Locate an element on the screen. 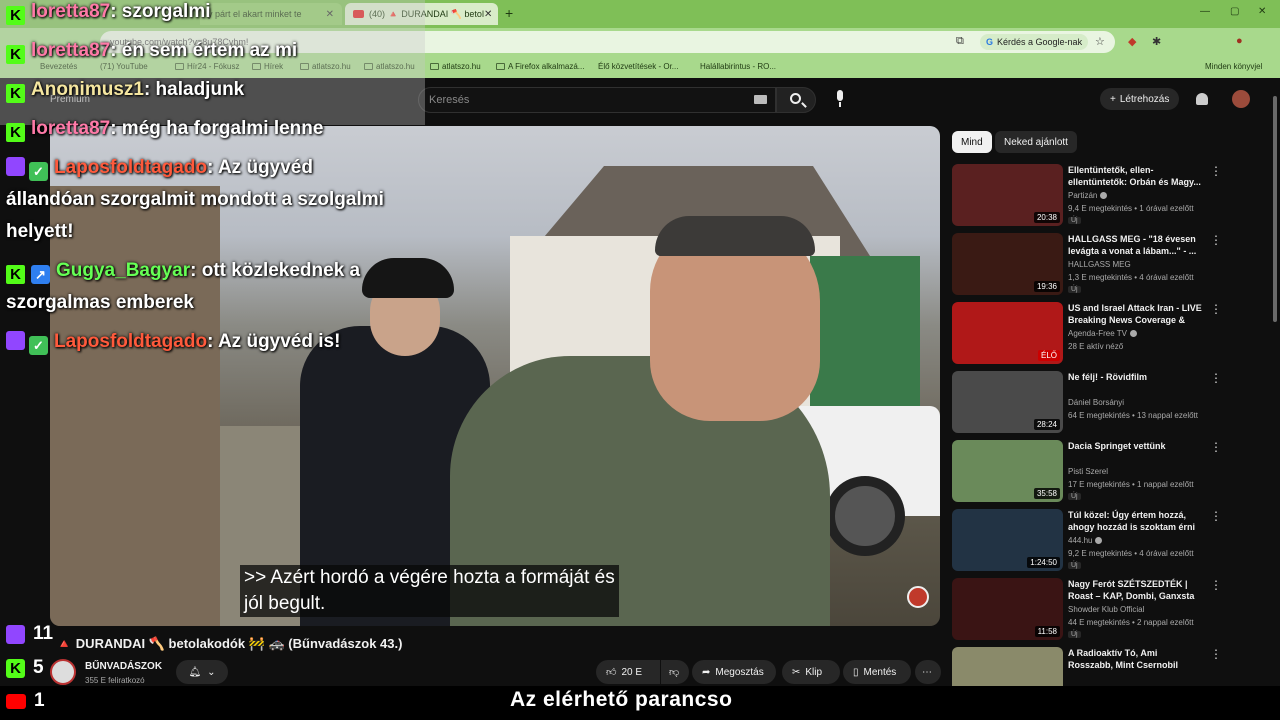 This screenshot has height=720, width=1280. scrollbar-thumb is located at coordinates (1275, 209).